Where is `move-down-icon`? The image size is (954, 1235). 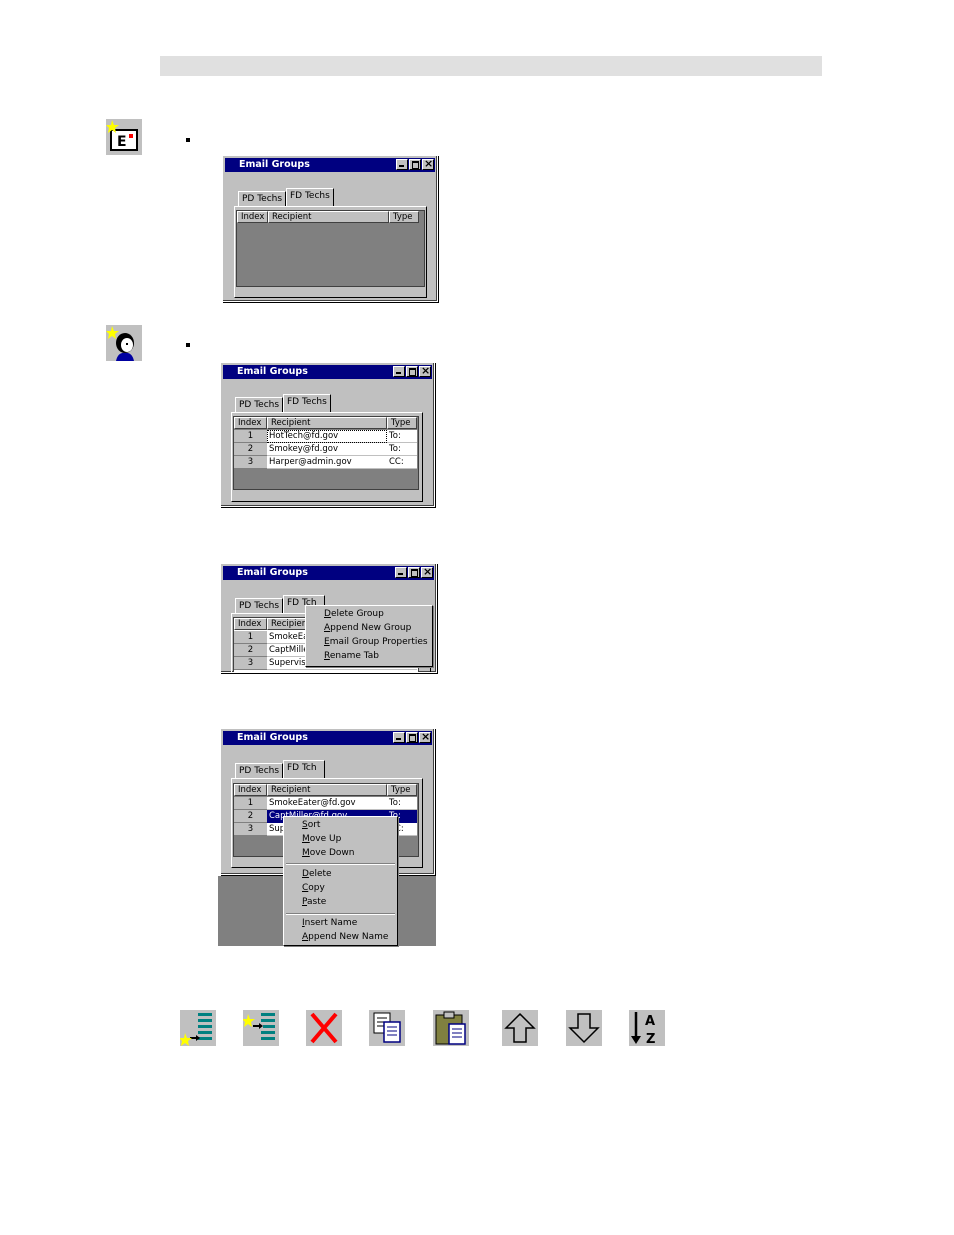
move-down-icon is located at coordinates (584, 1028).